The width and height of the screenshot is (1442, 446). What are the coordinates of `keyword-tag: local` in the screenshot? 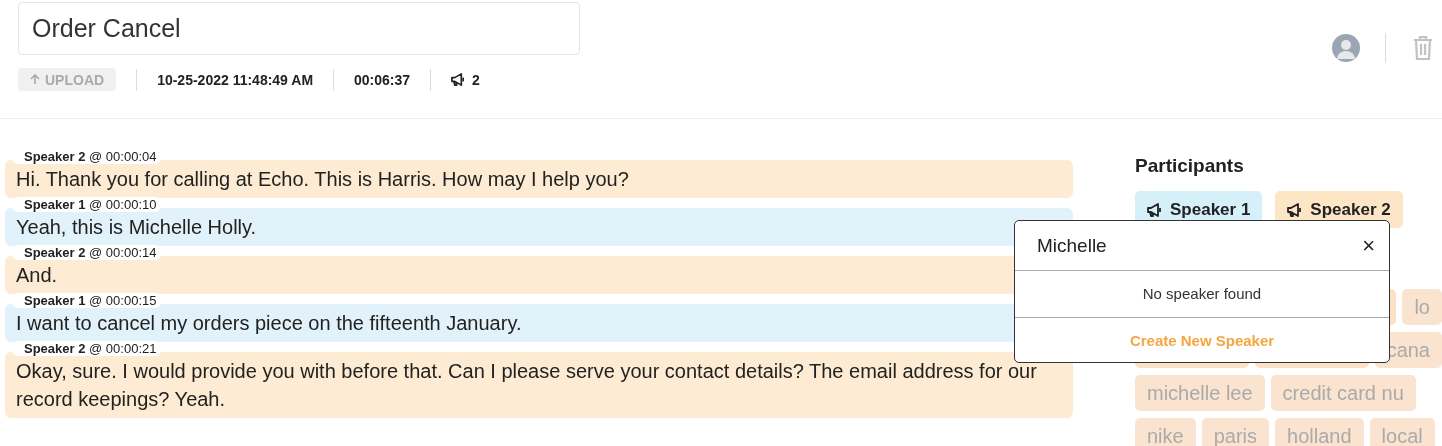 It's located at (1402, 432).